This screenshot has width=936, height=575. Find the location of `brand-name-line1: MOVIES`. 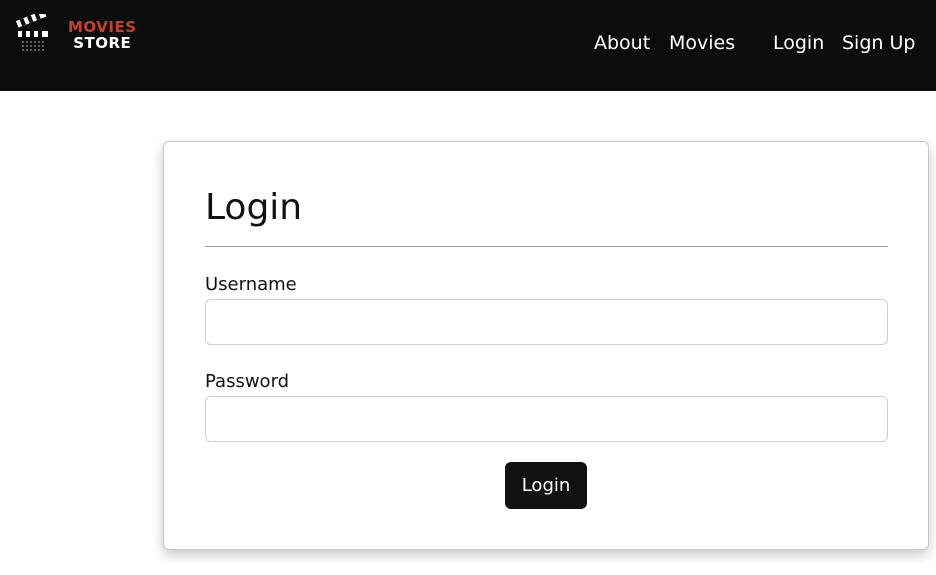

brand-name-line1: MOVIES is located at coordinates (102, 27).